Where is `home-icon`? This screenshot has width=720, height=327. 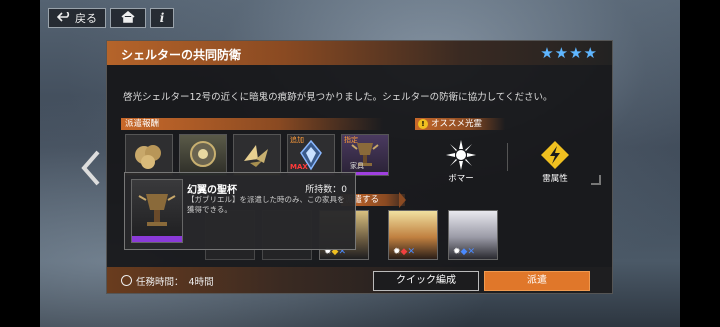 home-icon is located at coordinates (128, 18).